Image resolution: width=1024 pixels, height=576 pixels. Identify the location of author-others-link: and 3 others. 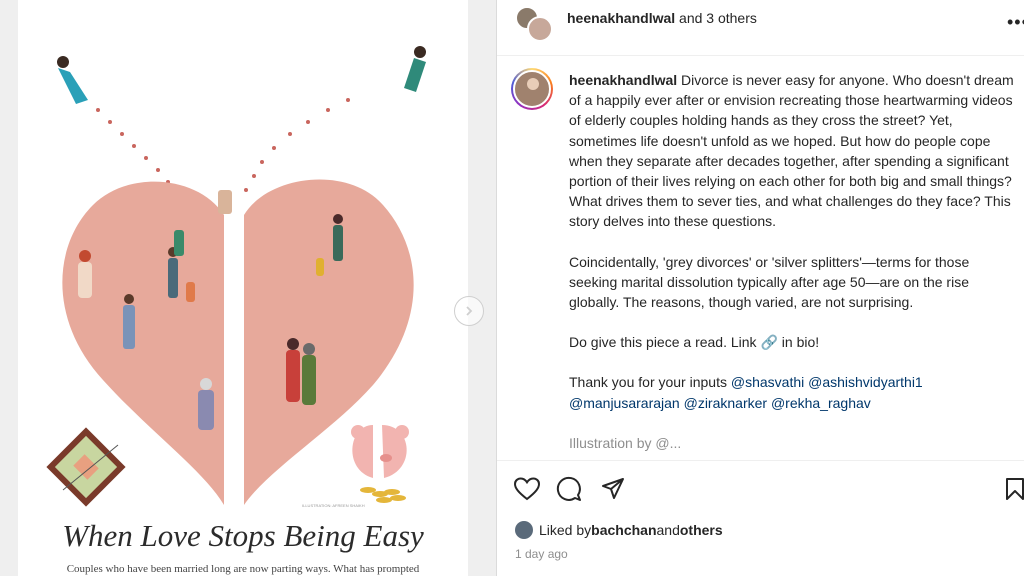
(716, 18).